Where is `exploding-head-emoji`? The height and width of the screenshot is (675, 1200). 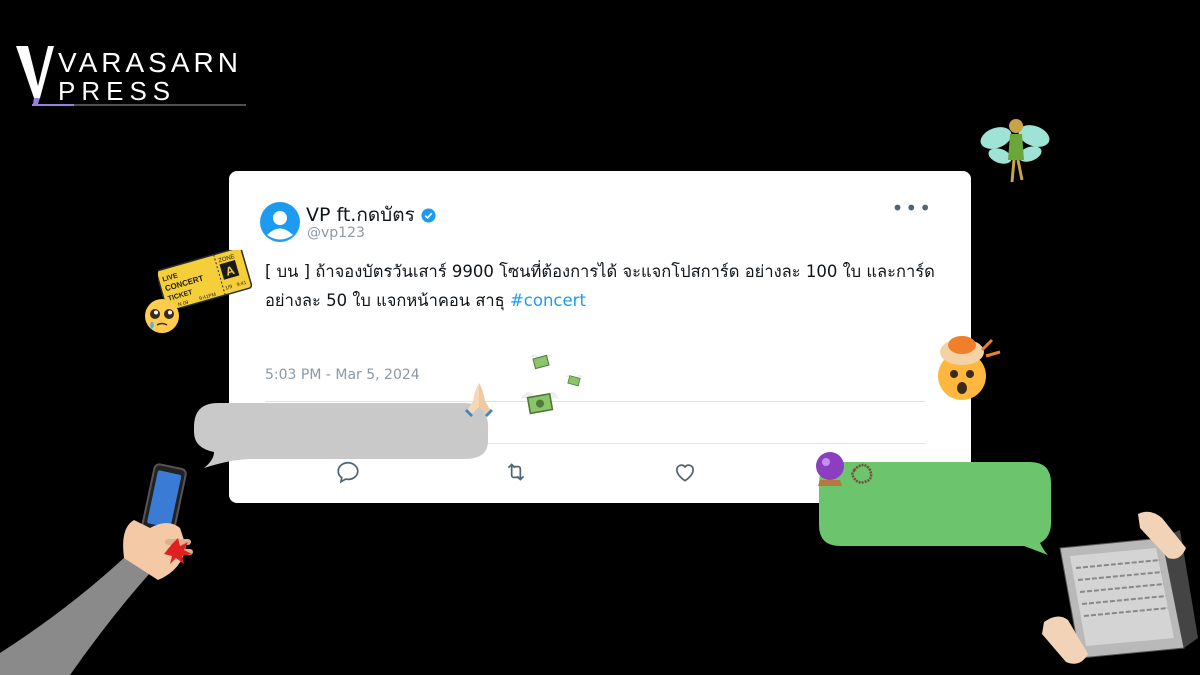
exploding-head-emoji is located at coordinates (969, 368).